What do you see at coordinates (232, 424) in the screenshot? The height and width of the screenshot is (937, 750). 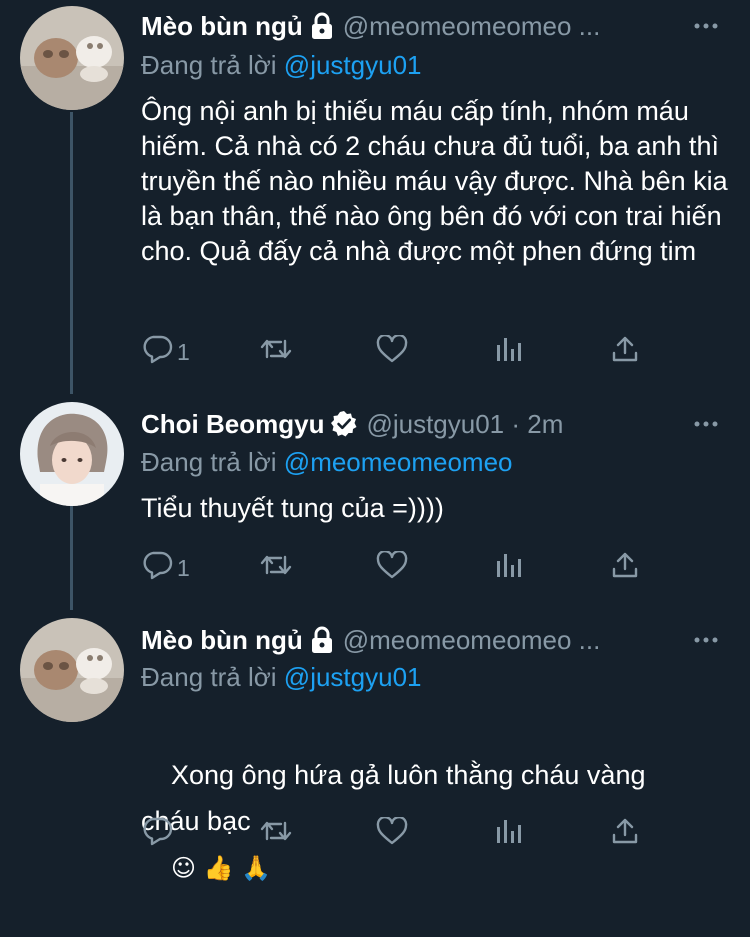 I see `display-name: Choi Beomgyu` at bounding box center [232, 424].